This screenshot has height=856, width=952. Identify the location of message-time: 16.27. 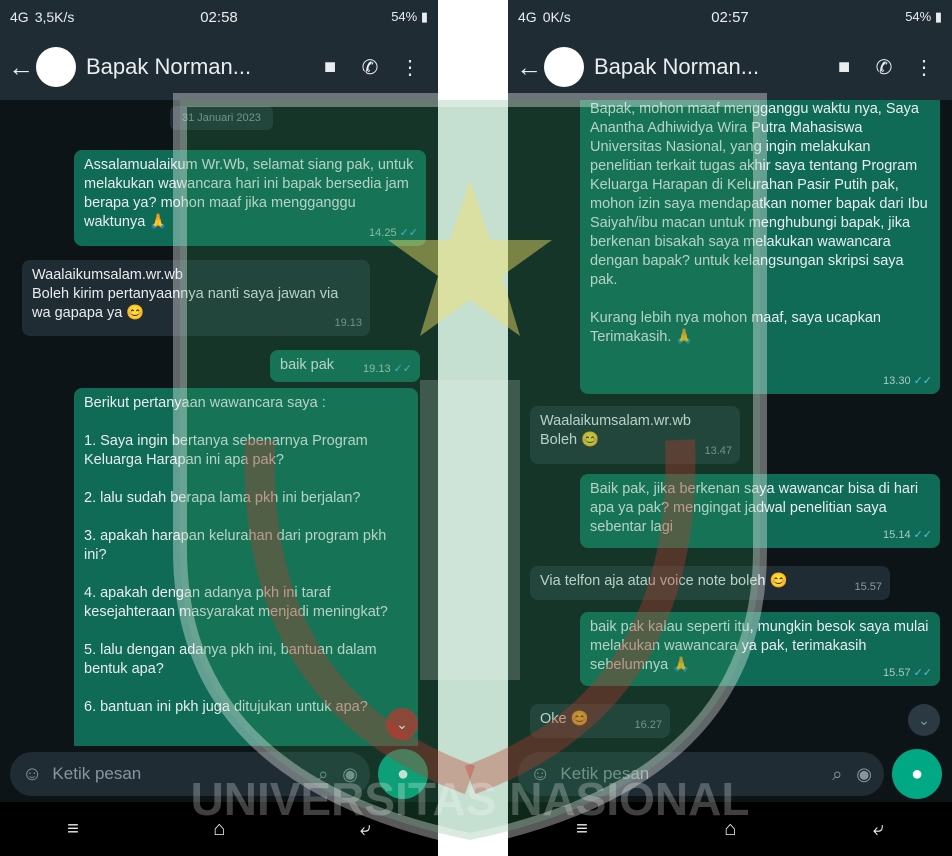
(648, 725).